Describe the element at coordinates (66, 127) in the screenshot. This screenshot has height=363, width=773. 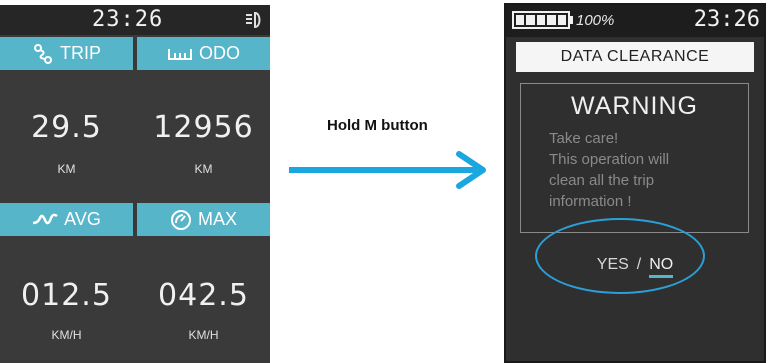
I see `trip-value: 29.5` at that location.